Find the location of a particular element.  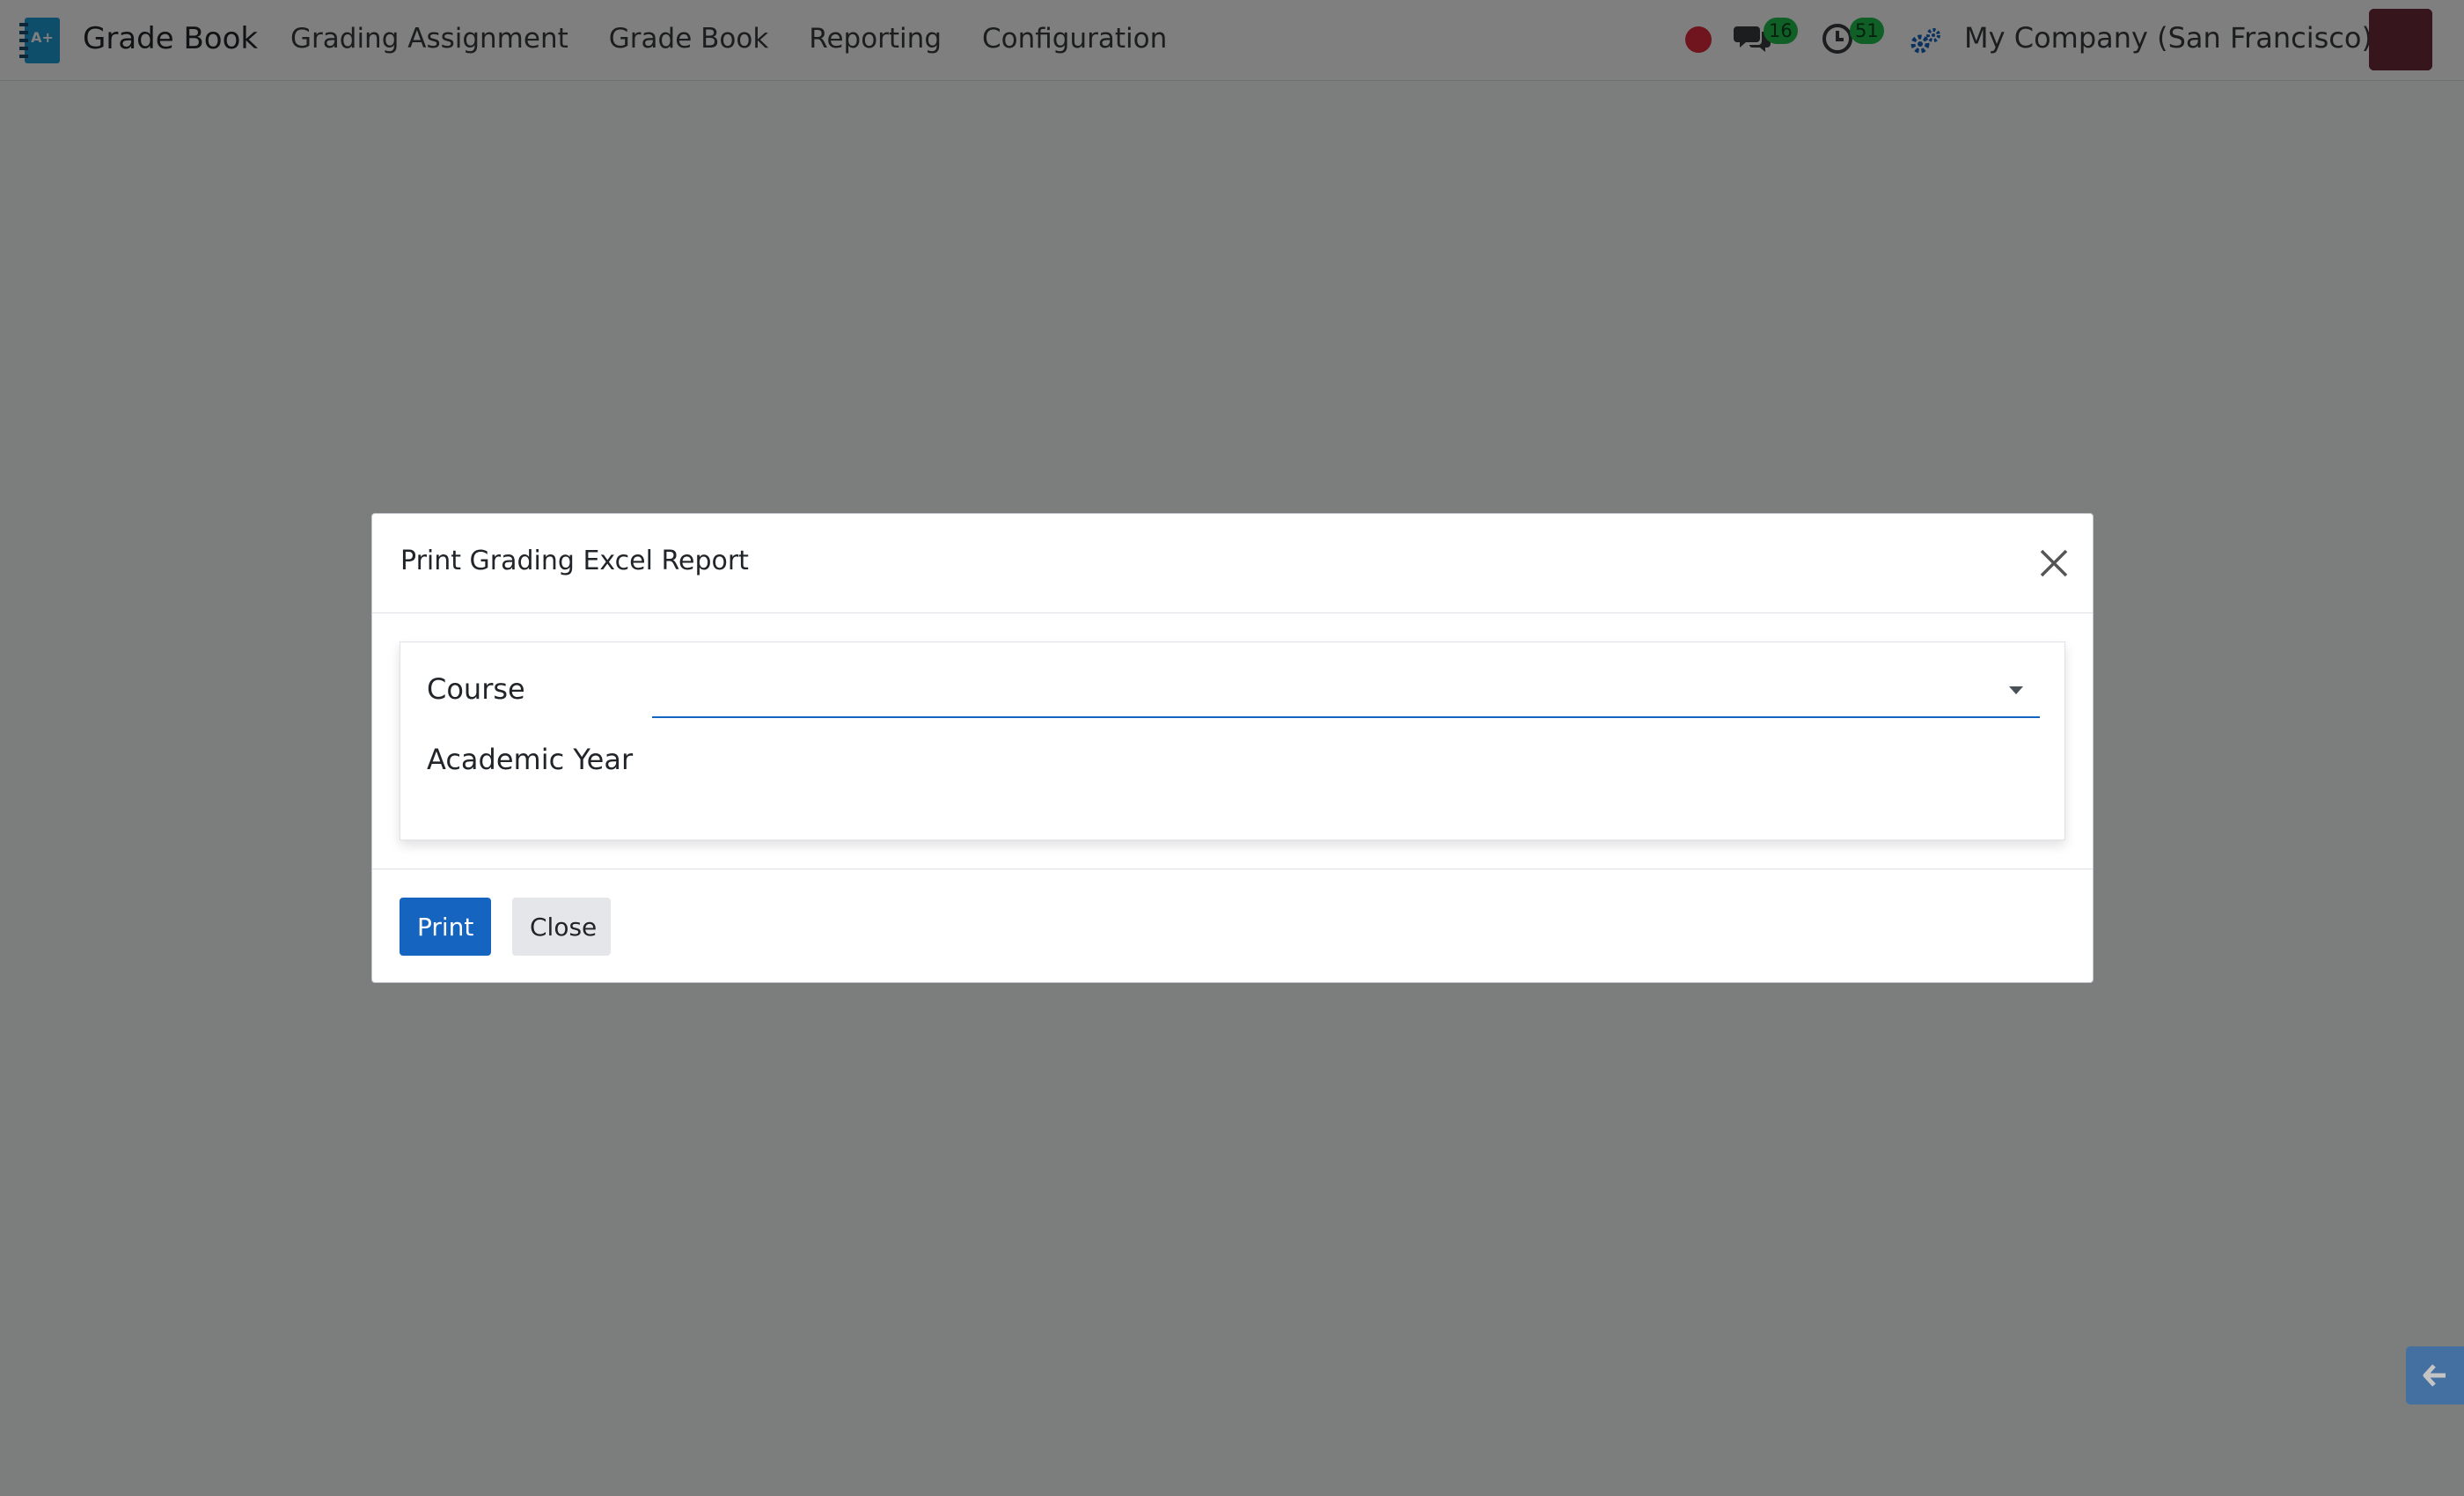

dialog-header: Print Grading Excel Report is located at coordinates (1233, 563).